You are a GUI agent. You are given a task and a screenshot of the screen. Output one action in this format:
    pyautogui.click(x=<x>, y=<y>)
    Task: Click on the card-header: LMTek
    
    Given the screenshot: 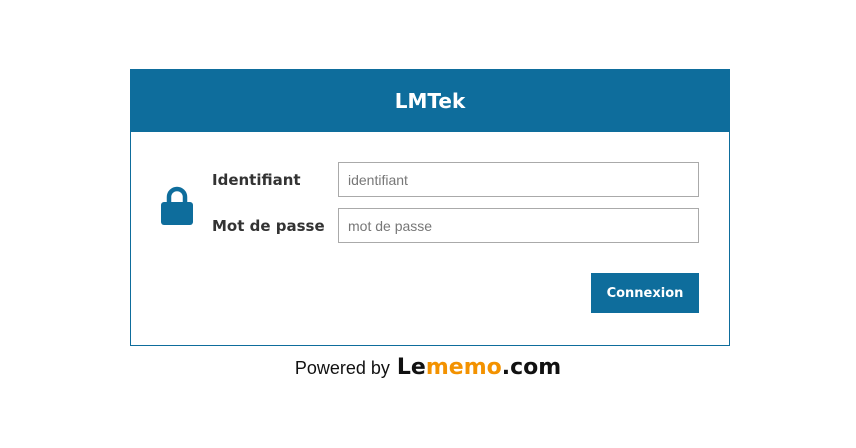 What is the action you would take?
    pyautogui.click(x=430, y=101)
    